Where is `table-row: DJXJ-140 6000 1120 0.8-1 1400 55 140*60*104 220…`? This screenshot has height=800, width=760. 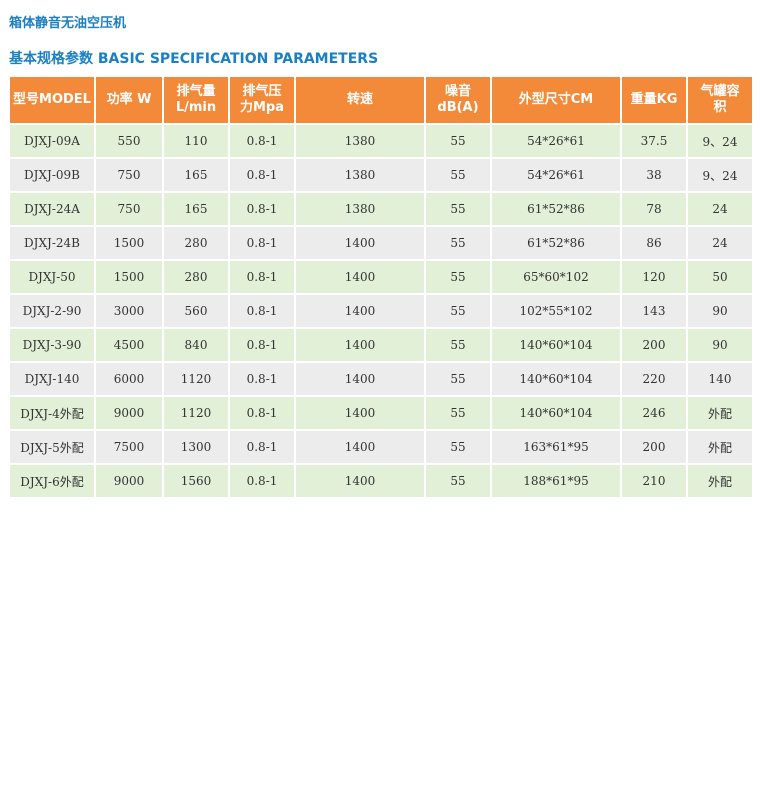 table-row: DJXJ-140 6000 1120 0.8-1 1400 55 140*60*104 220… is located at coordinates (381, 379).